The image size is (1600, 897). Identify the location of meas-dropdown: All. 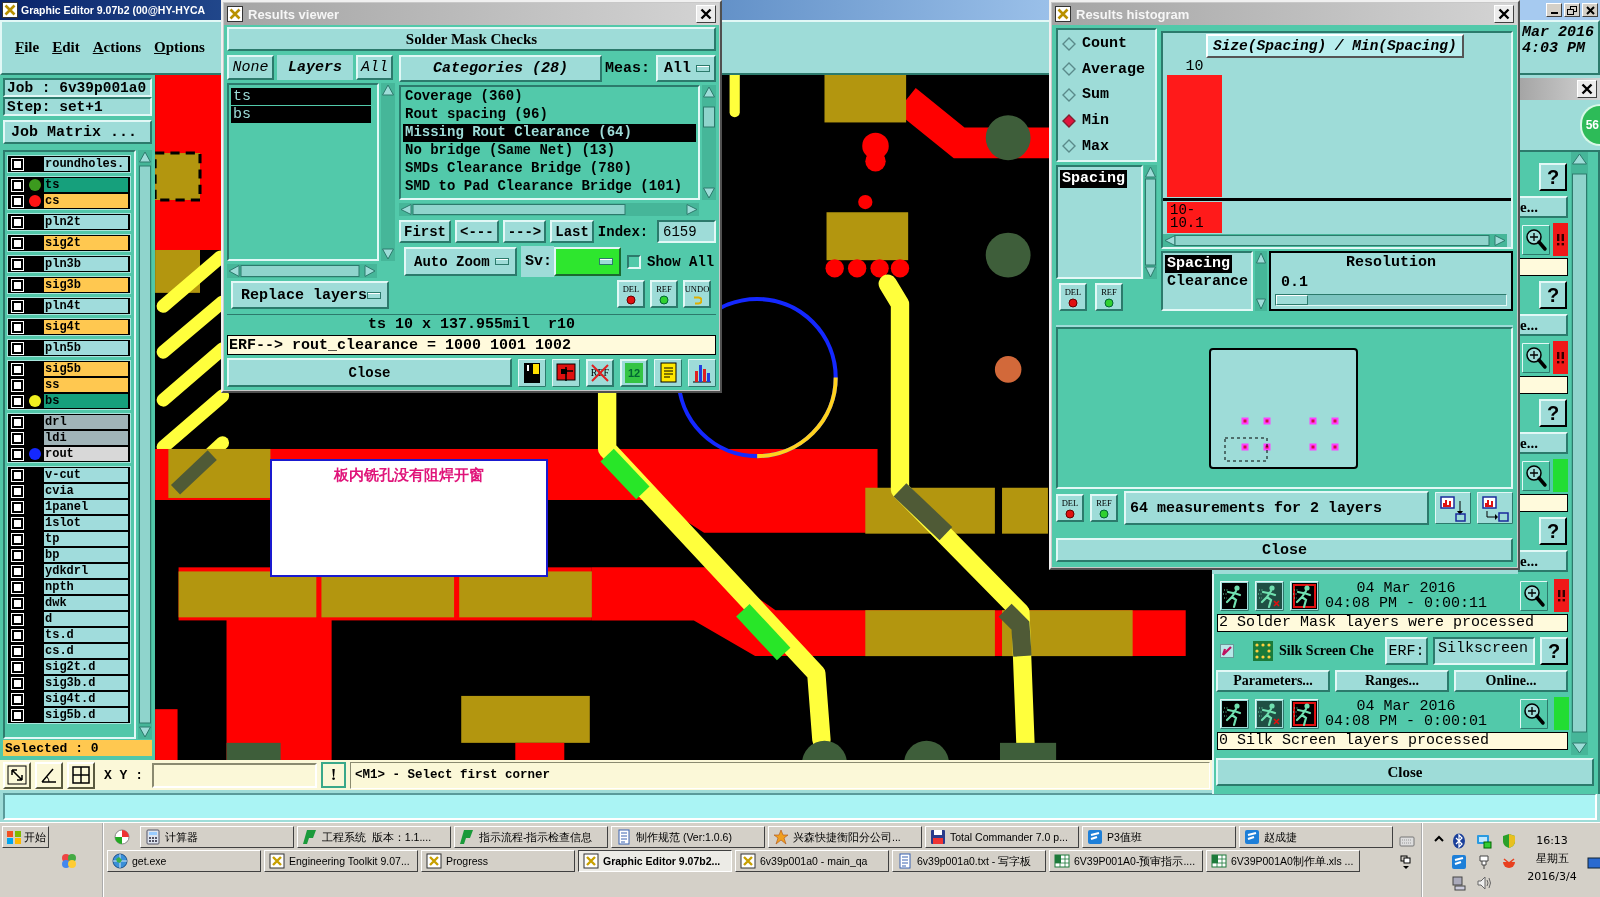
(686, 68).